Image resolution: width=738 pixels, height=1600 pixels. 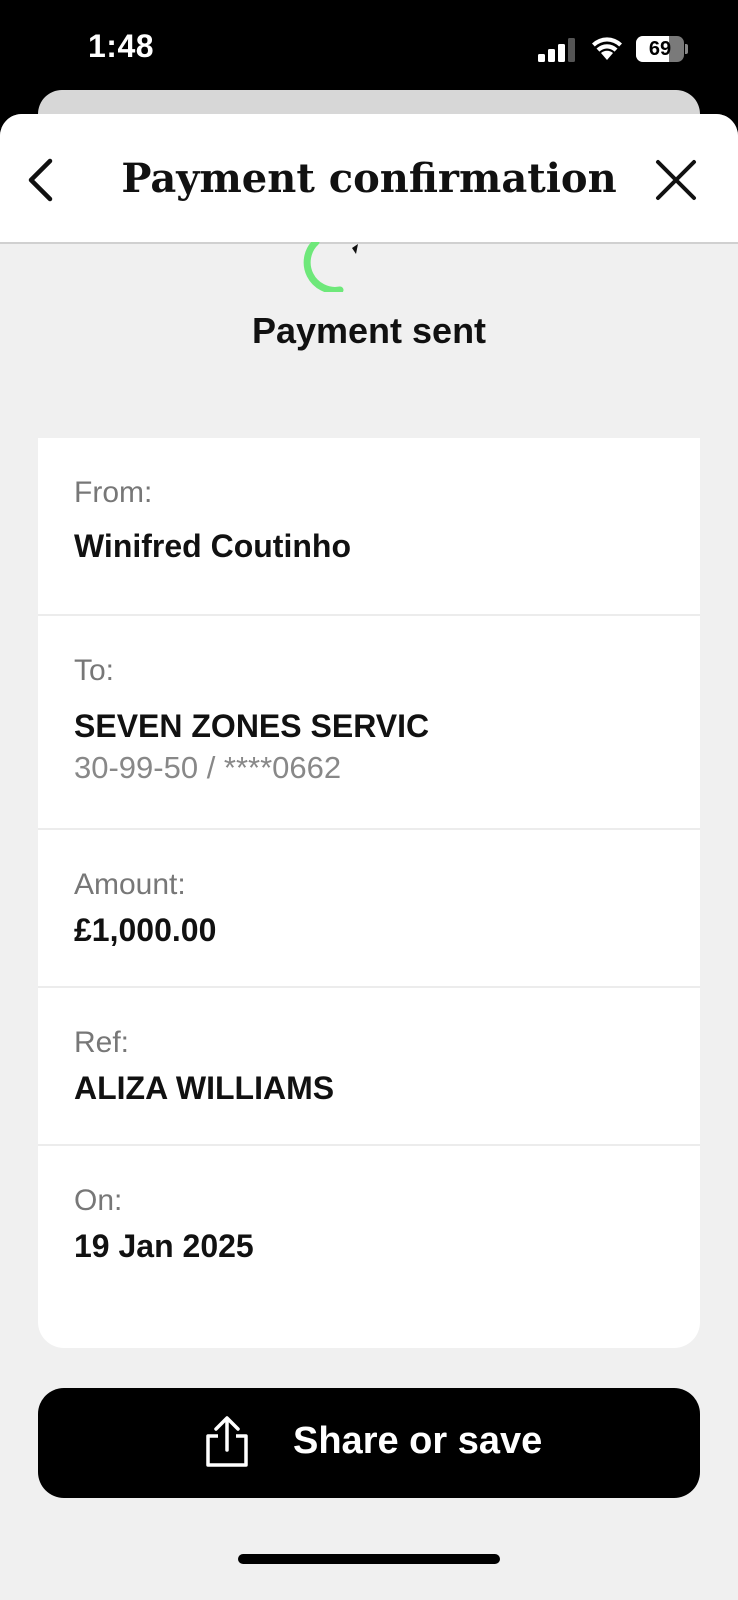 I want to click on home-indicator, so click(x=369, y=1559).